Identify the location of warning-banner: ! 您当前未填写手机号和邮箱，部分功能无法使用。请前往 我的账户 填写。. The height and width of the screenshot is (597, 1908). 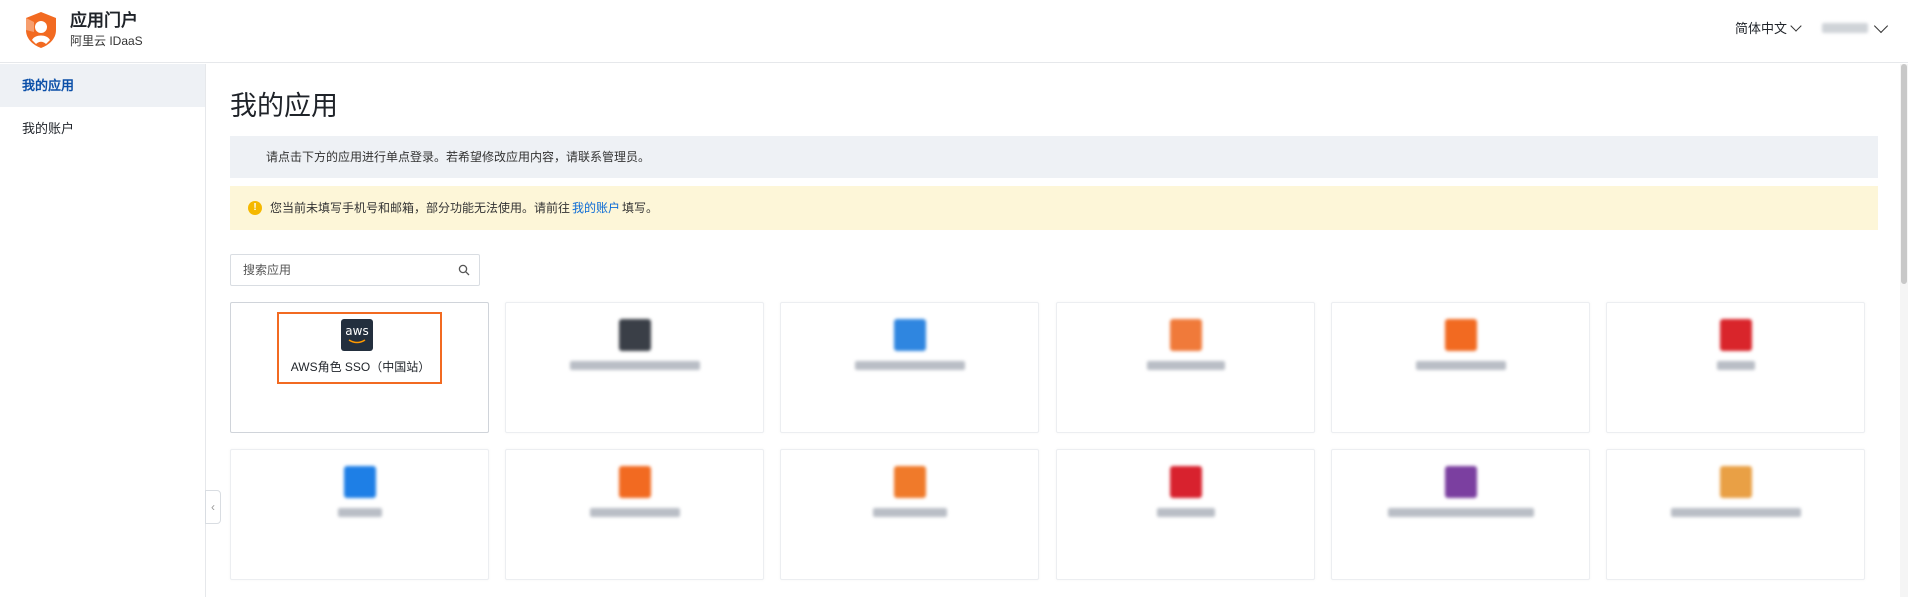
(1054, 208).